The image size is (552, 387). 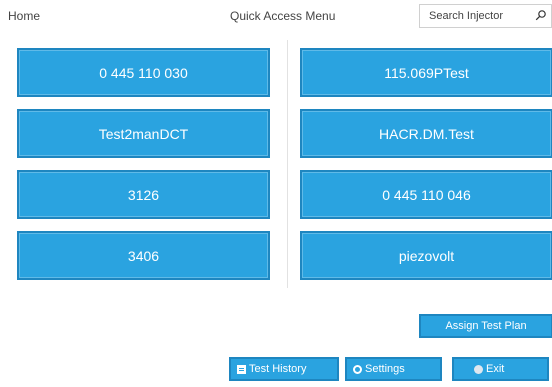 What do you see at coordinates (426, 194) in the screenshot?
I see `quick-access-tile: 0 445 110 046` at bounding box center [426, 194].